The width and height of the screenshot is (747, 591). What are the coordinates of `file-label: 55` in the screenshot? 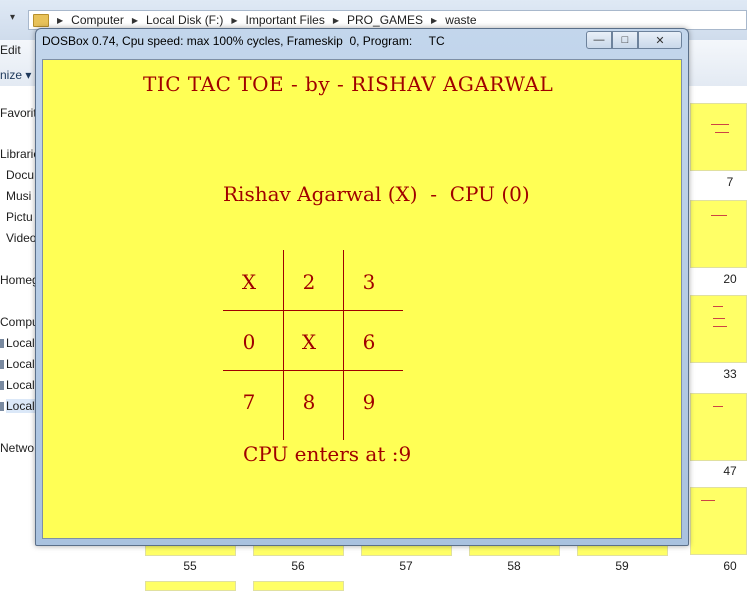 It's located at (190, 566).